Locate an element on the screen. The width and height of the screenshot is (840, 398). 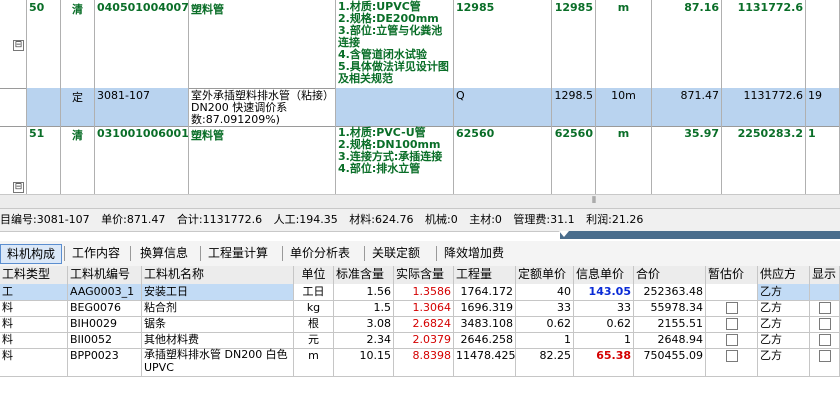
row-qty: 1298.5 is located at coordinates (574, 107).